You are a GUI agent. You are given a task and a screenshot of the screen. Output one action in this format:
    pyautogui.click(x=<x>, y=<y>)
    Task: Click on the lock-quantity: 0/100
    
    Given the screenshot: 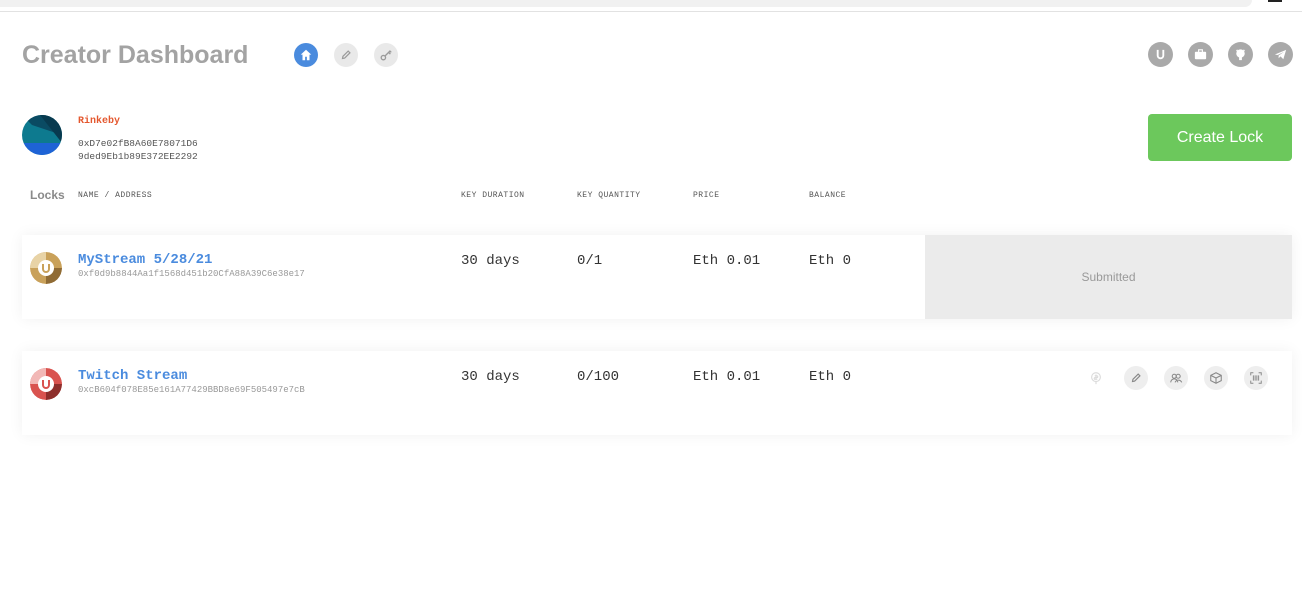 What is the action you would take?
    pyautogui.click(x=598, y=377)
    